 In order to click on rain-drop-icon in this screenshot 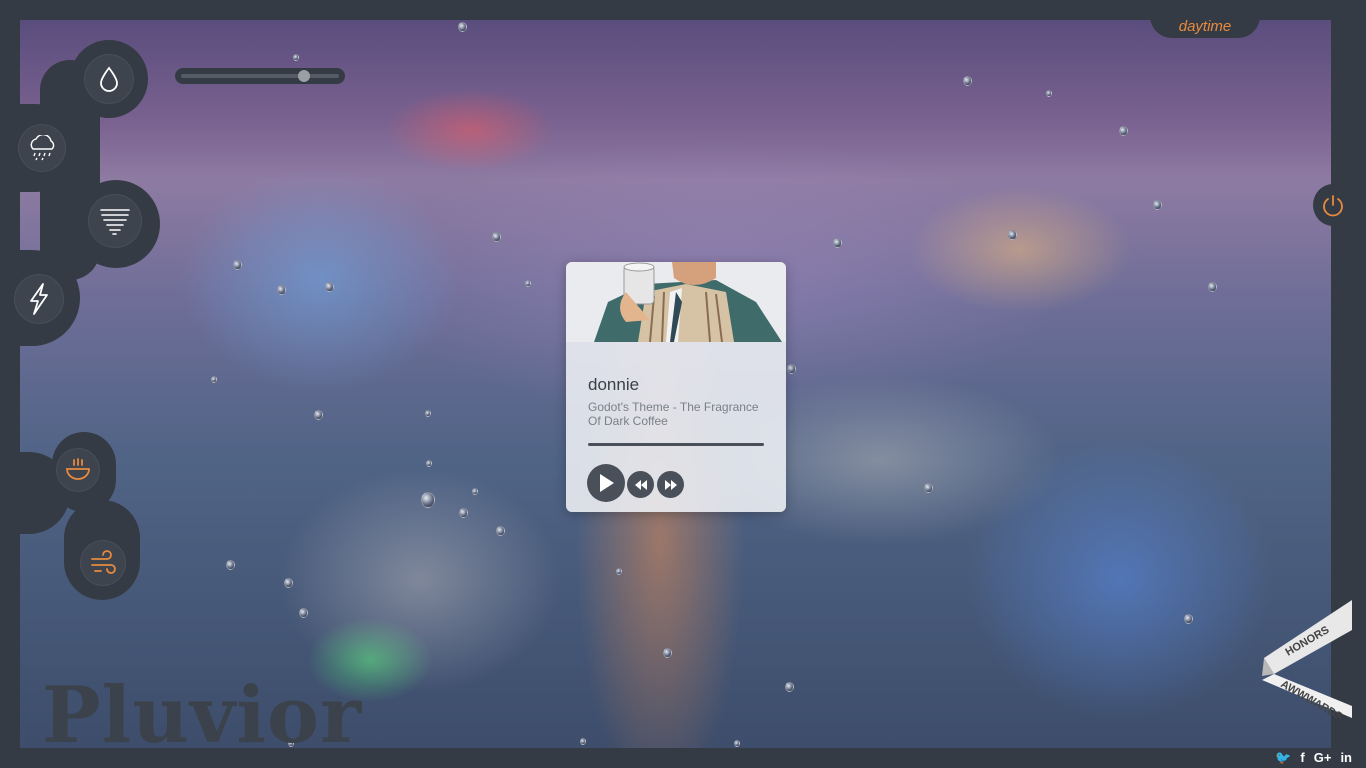, I will do `click(109, 79)`.